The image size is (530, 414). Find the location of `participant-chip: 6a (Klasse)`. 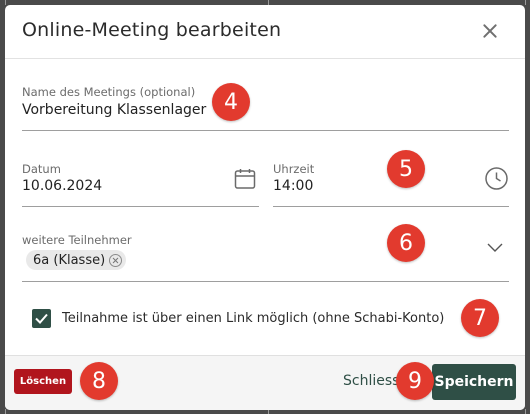

participant-chip: 6a (Klasse) is located at coordinates (76, 260).